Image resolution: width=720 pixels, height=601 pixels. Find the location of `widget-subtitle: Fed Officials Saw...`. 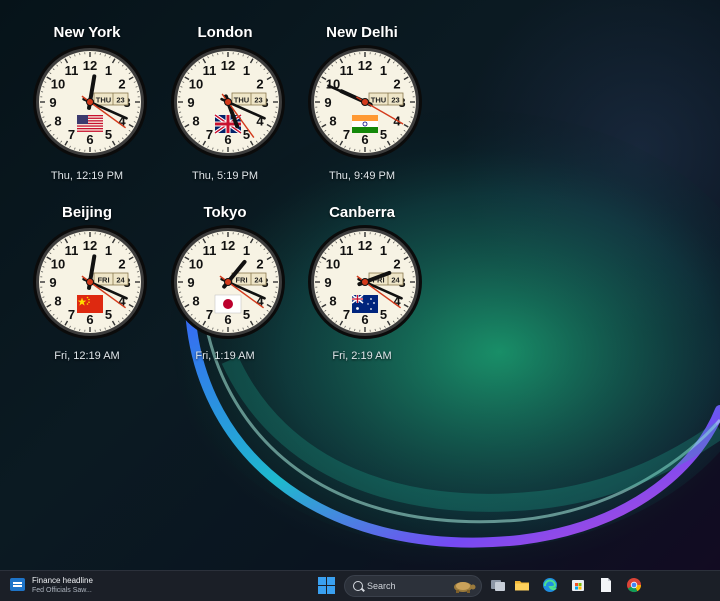

widget-subtitle: Fed Officials Saw... is located at coordinates (62, 590).